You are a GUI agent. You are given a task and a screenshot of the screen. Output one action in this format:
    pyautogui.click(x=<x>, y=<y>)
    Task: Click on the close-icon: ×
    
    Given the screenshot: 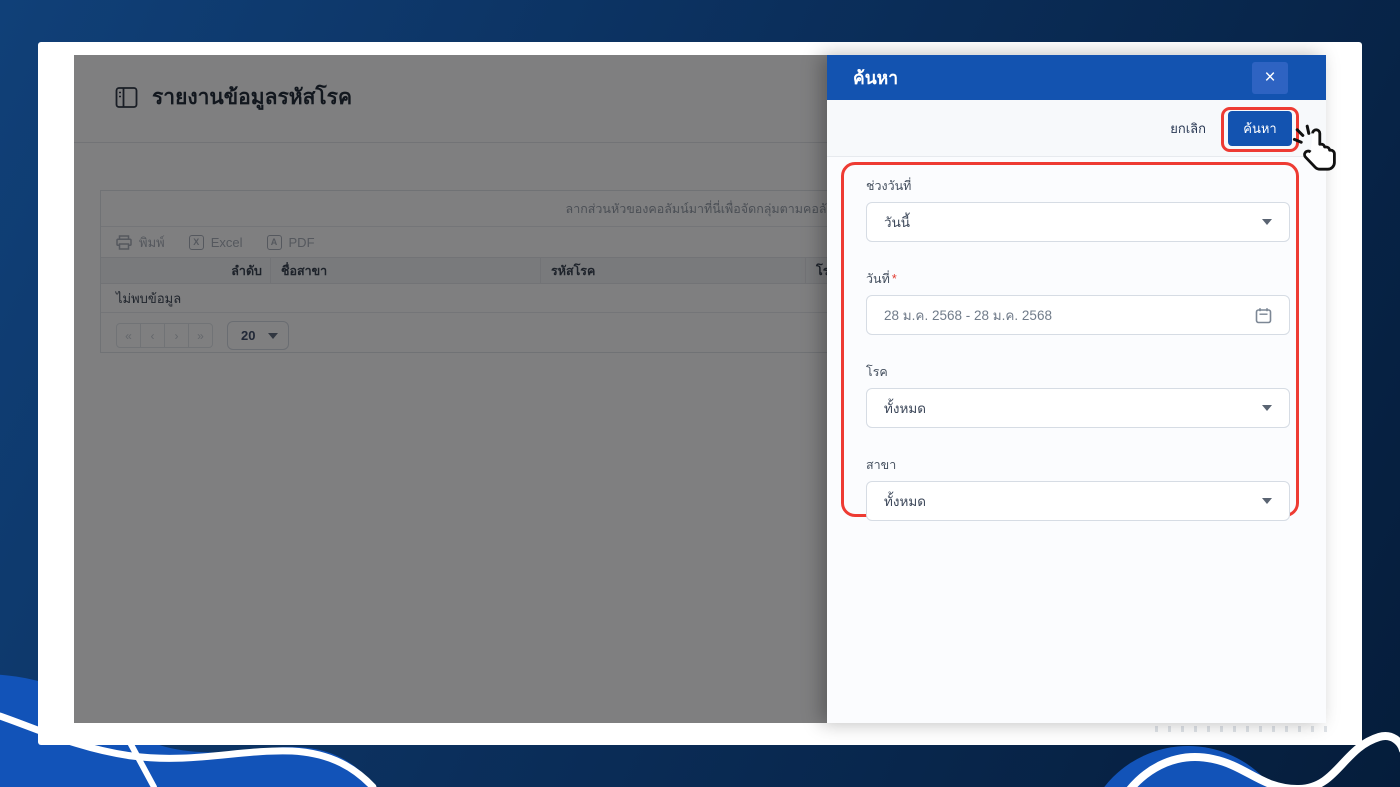 What is the action you would take?
    pyautogui.click(x=1270, y=77)
    